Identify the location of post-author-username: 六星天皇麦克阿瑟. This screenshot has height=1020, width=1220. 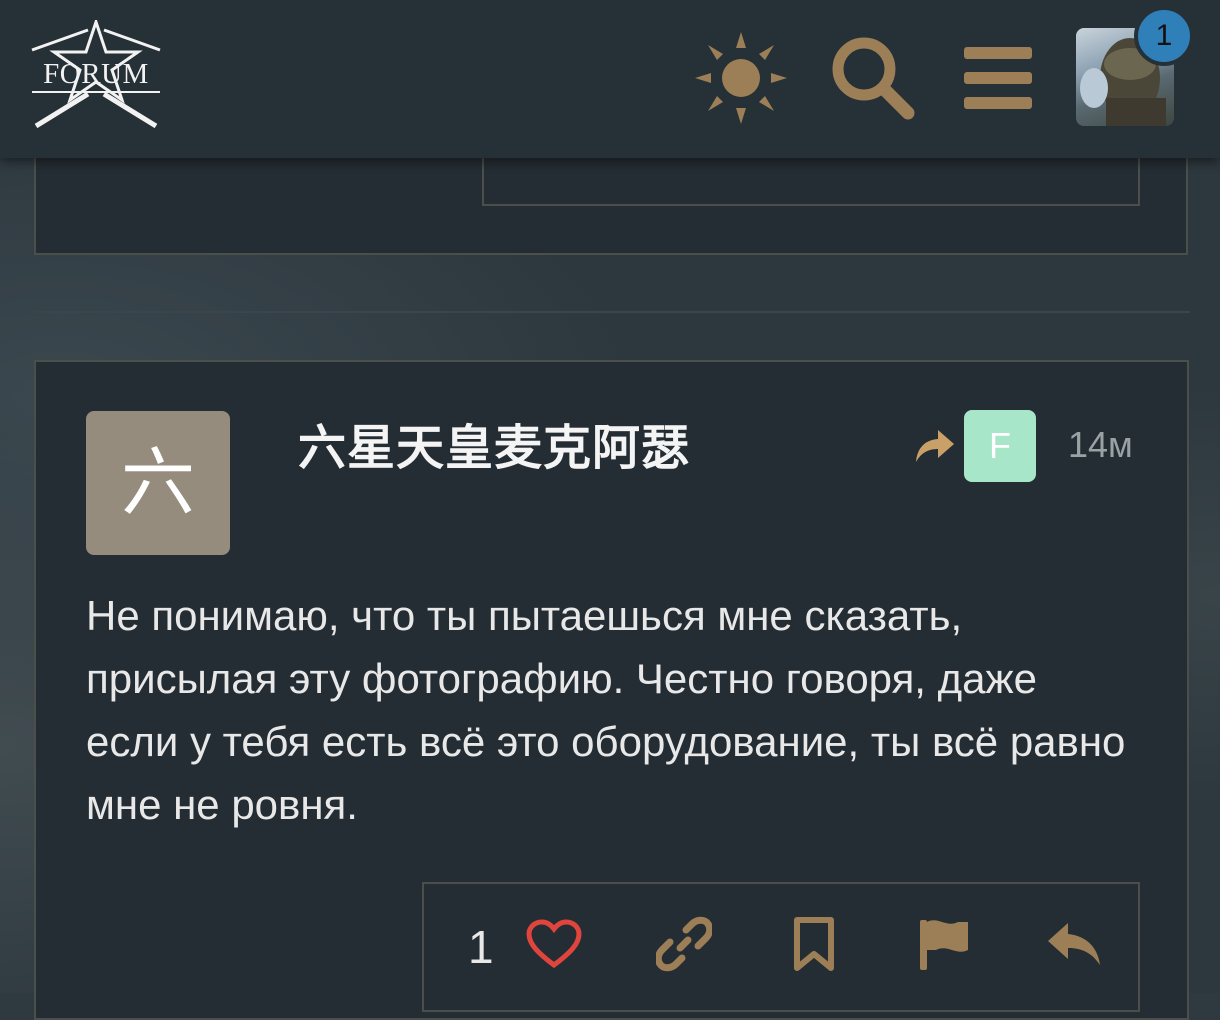
(494, 443).